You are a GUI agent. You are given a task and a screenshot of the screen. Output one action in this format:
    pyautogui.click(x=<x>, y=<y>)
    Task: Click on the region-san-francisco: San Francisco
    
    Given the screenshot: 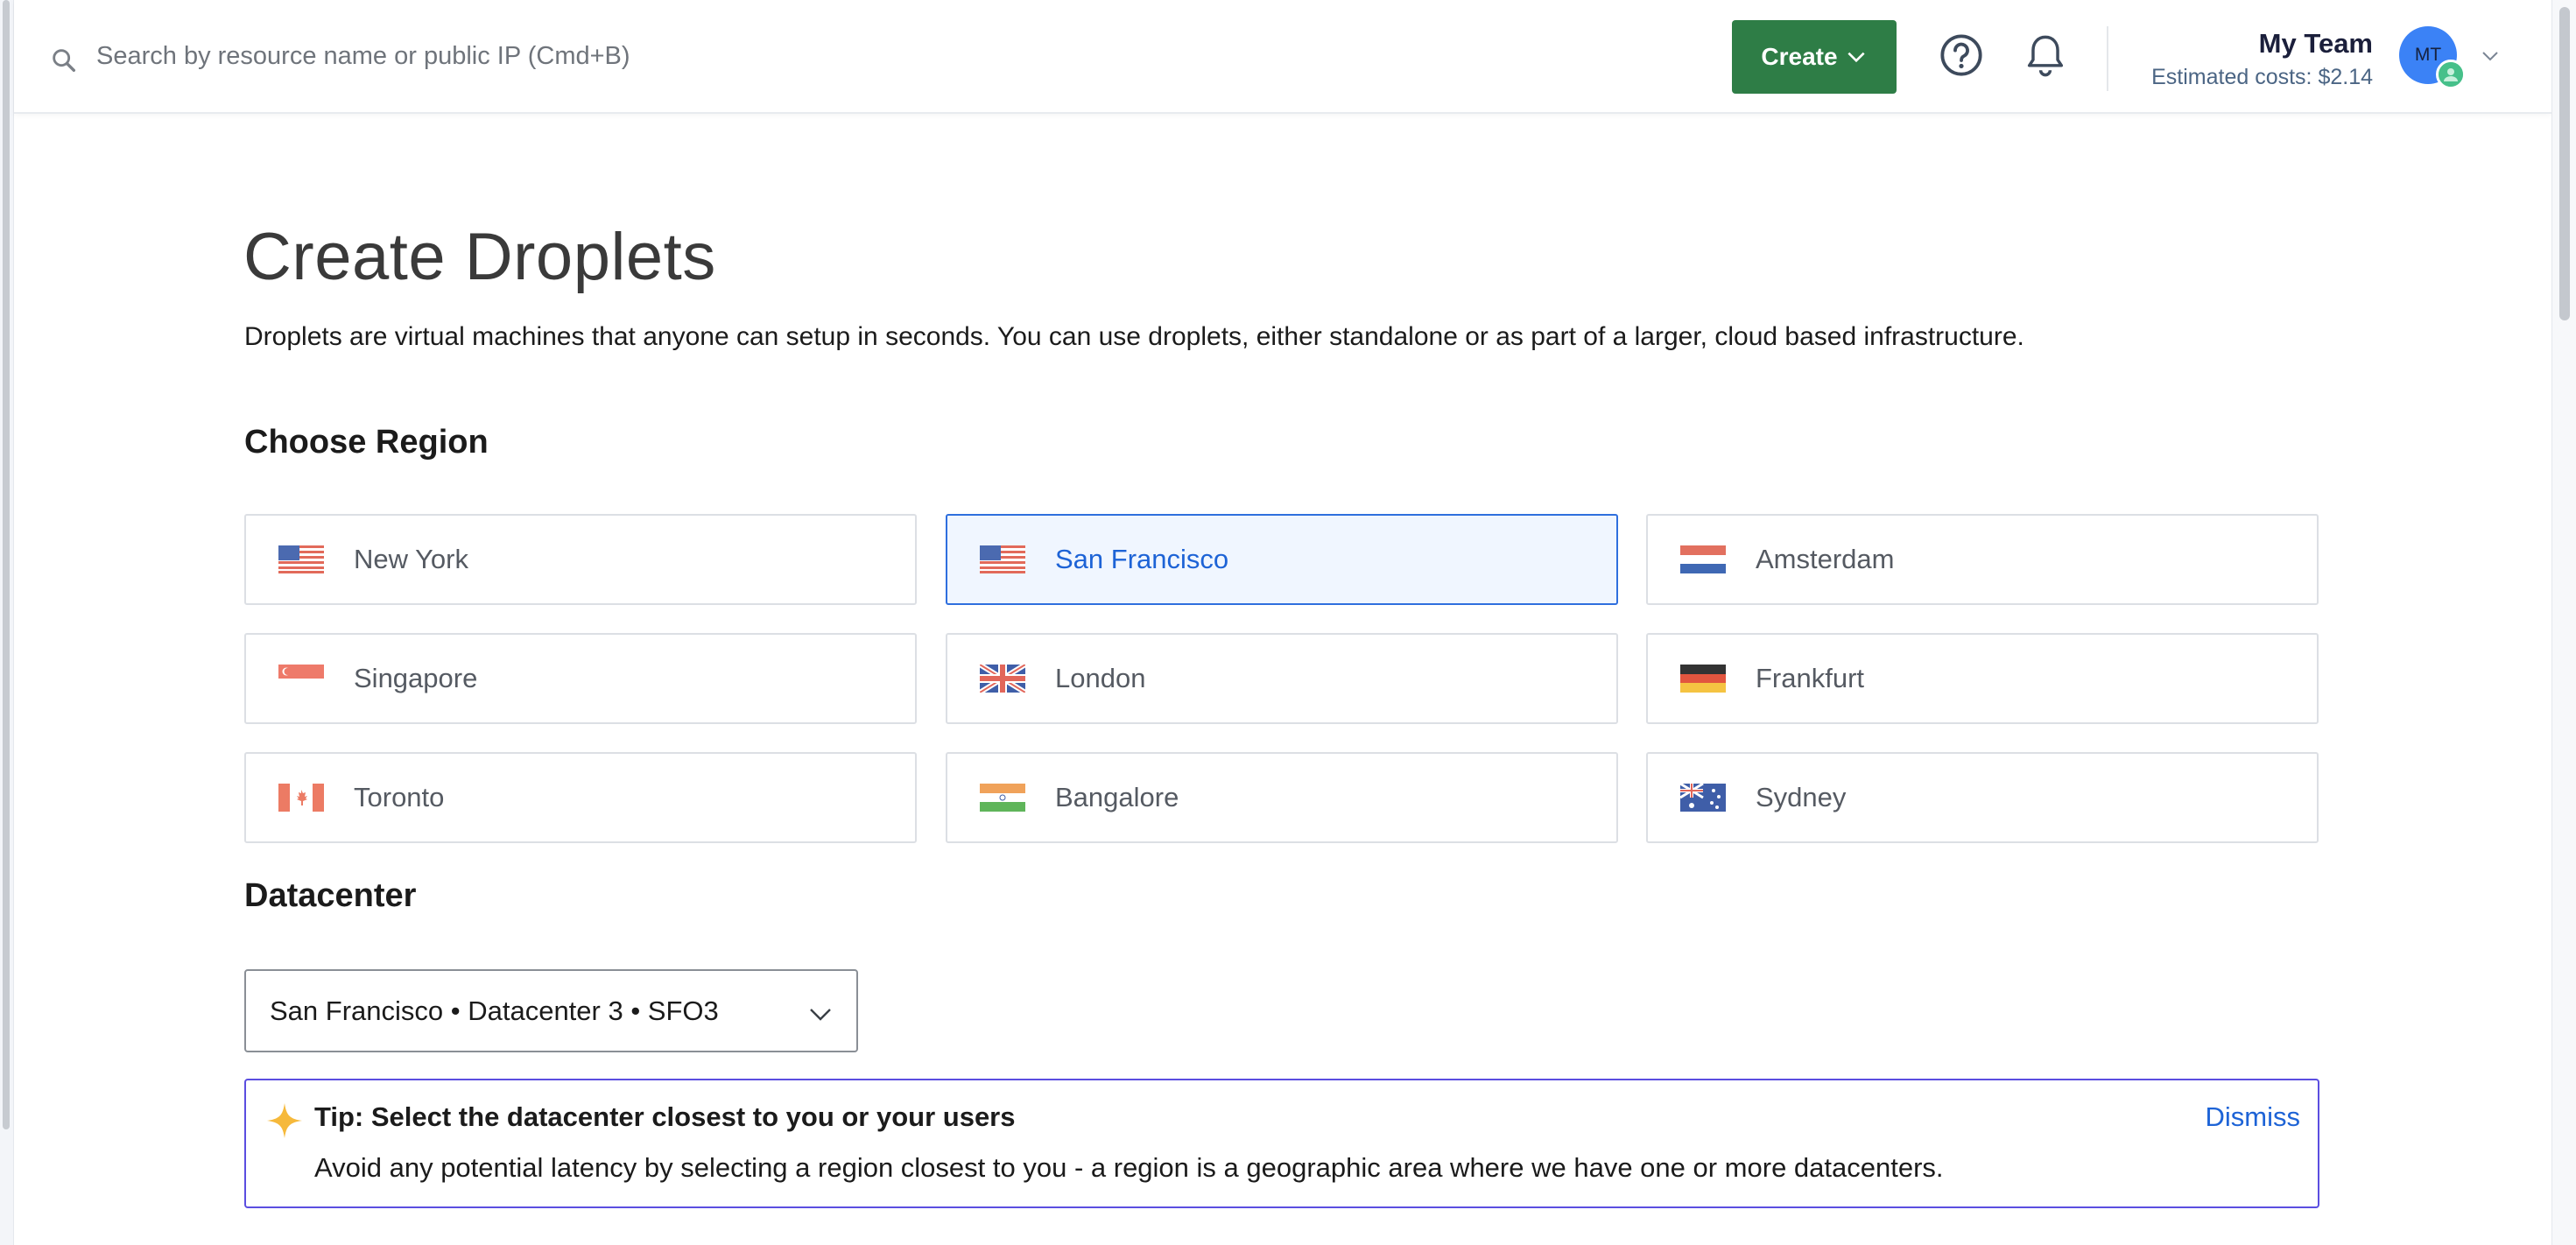 What is the action you would take?
    pyautogui.click(x=1282, y=559)
    